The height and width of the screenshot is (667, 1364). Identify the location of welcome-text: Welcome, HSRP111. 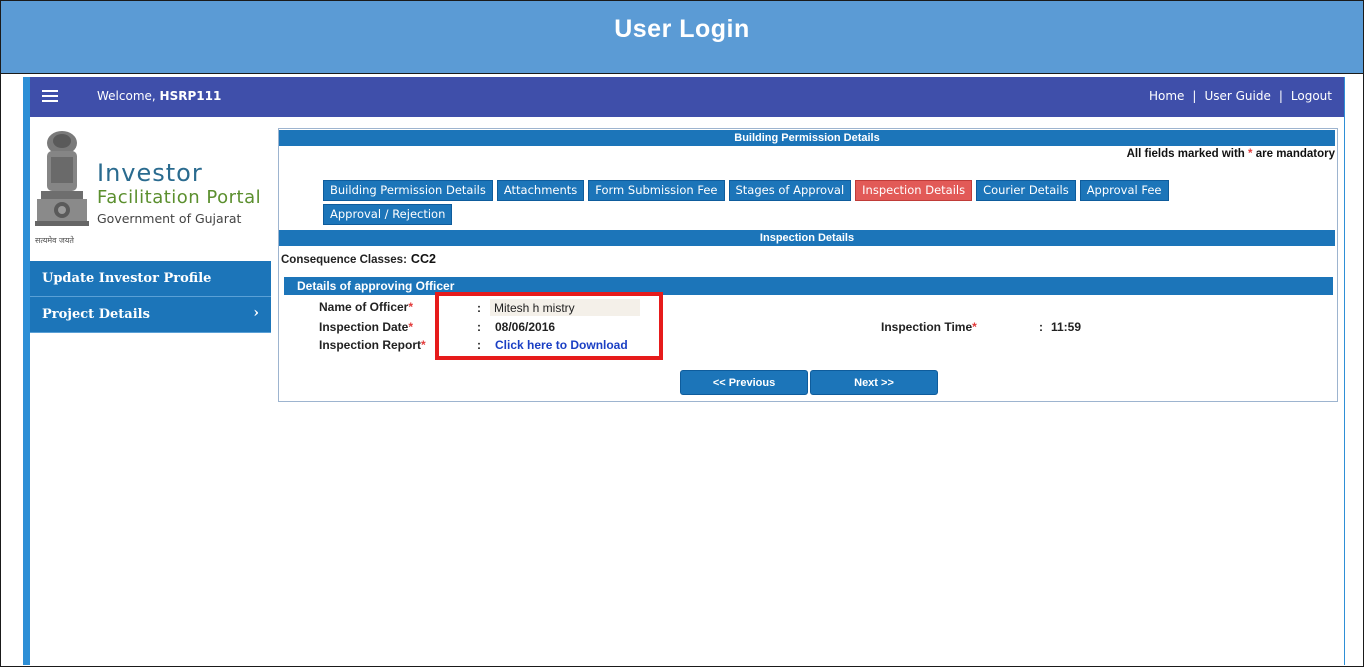
(159, 96).